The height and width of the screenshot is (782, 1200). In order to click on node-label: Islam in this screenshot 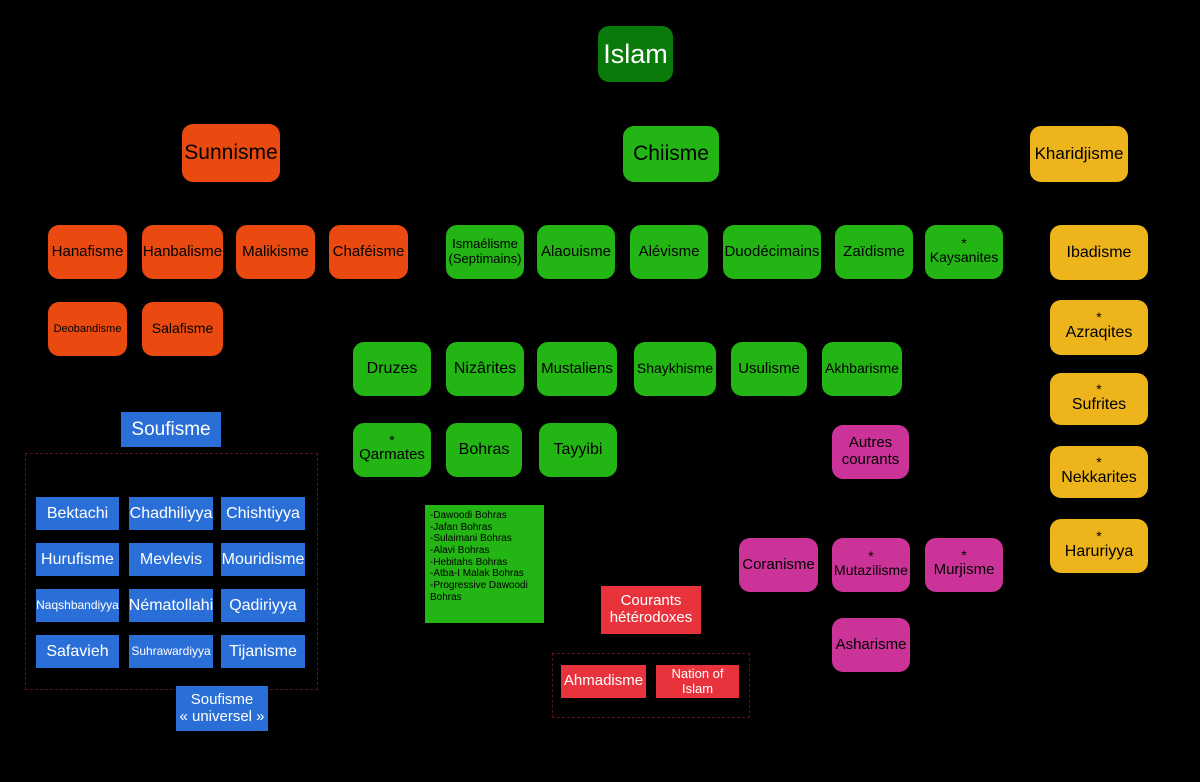, I will do `click(635, 53)`.